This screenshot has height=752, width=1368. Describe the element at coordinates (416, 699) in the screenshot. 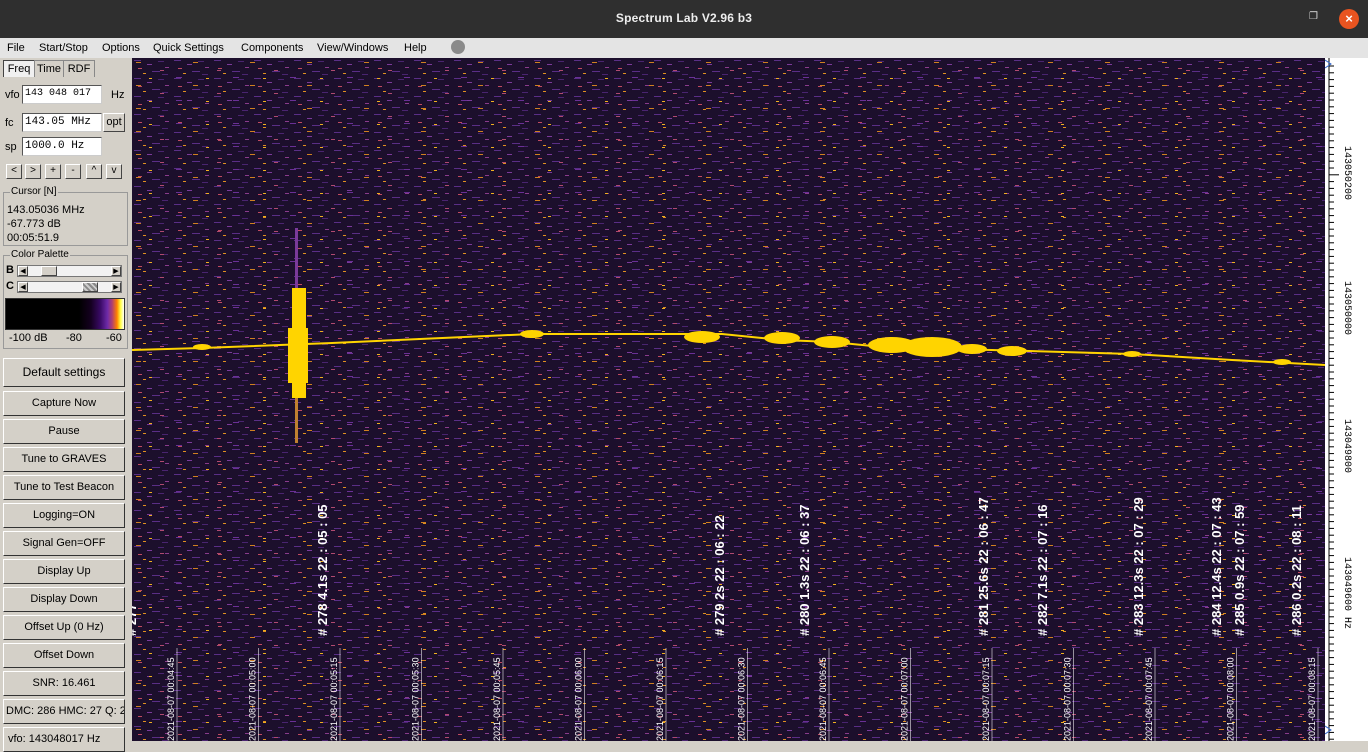

I see `time-label: 2021-08-07 00:05:30` at that location.